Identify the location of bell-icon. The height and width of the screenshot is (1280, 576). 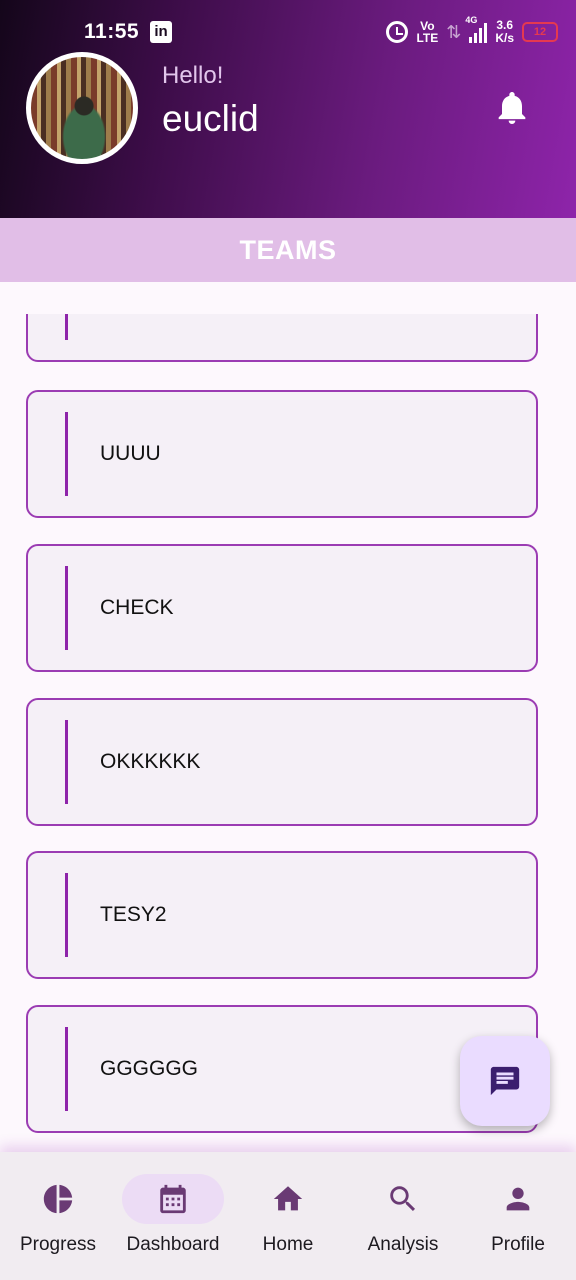
(512, 108).